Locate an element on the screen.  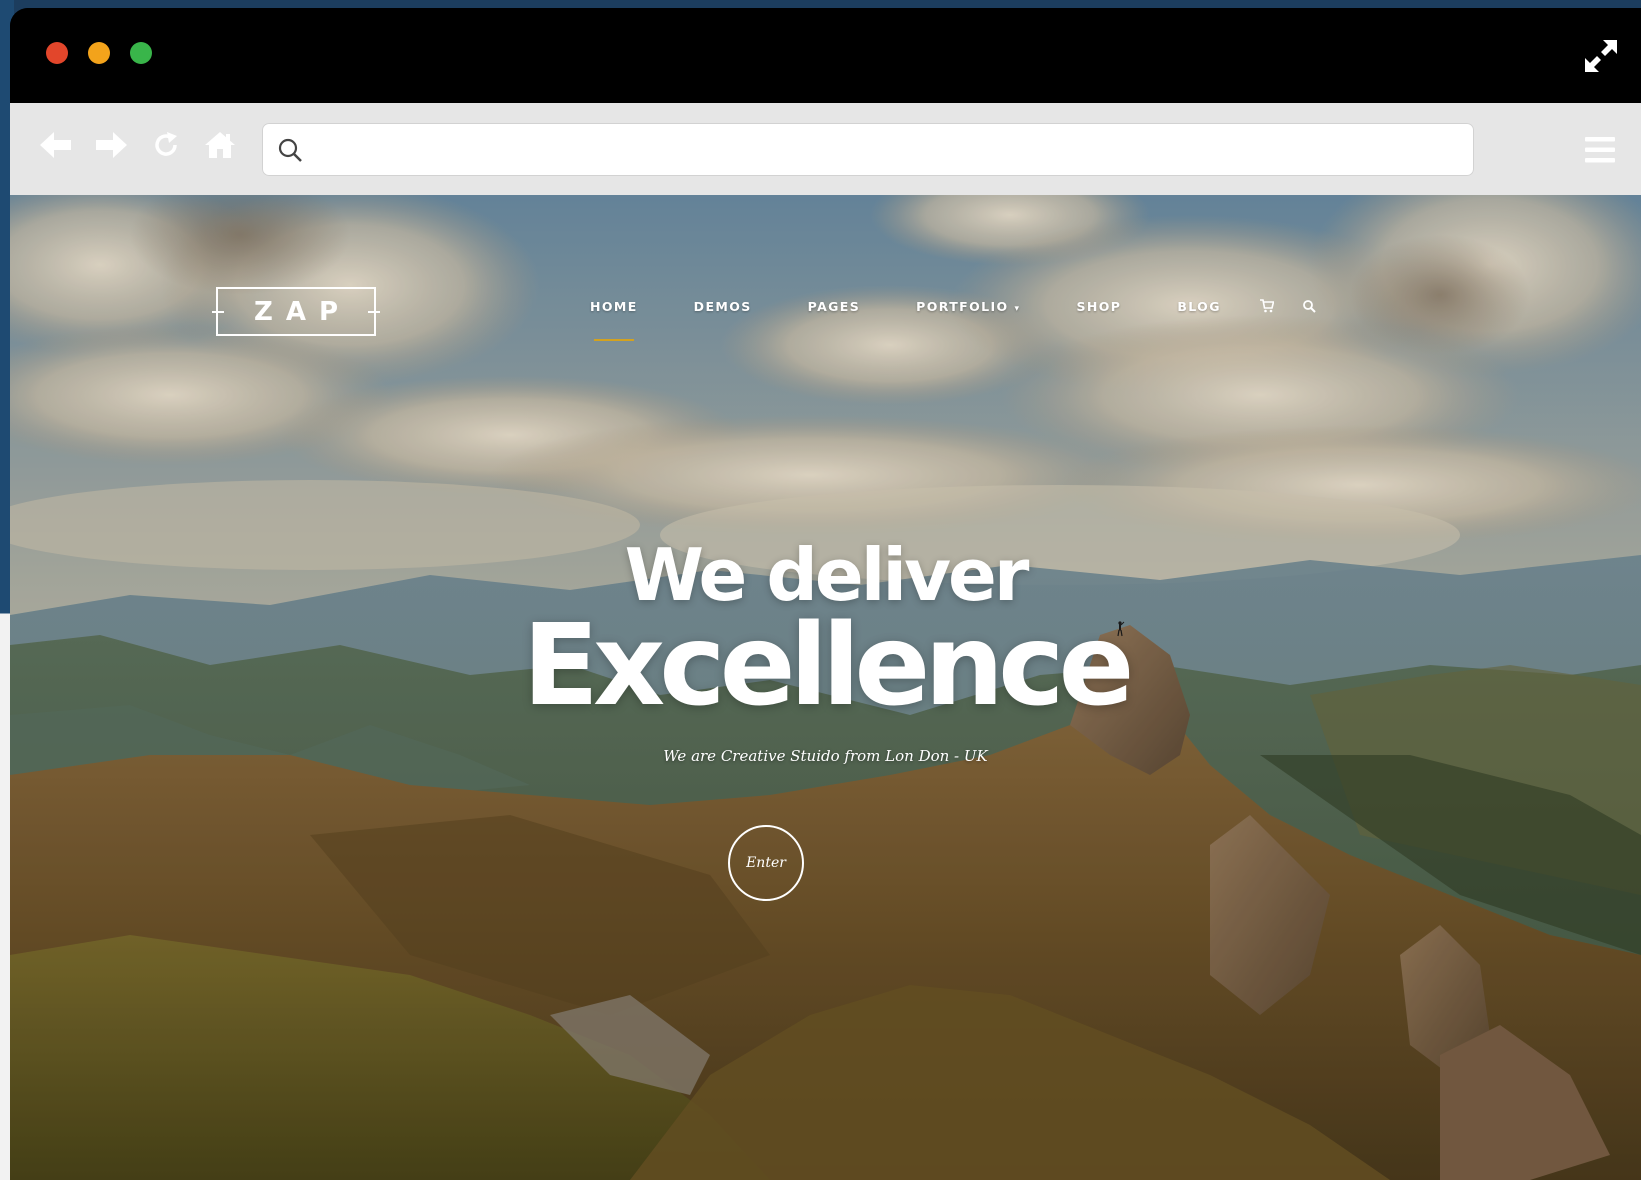
enter-button-label: Enter is located at coordinates (766, 863).